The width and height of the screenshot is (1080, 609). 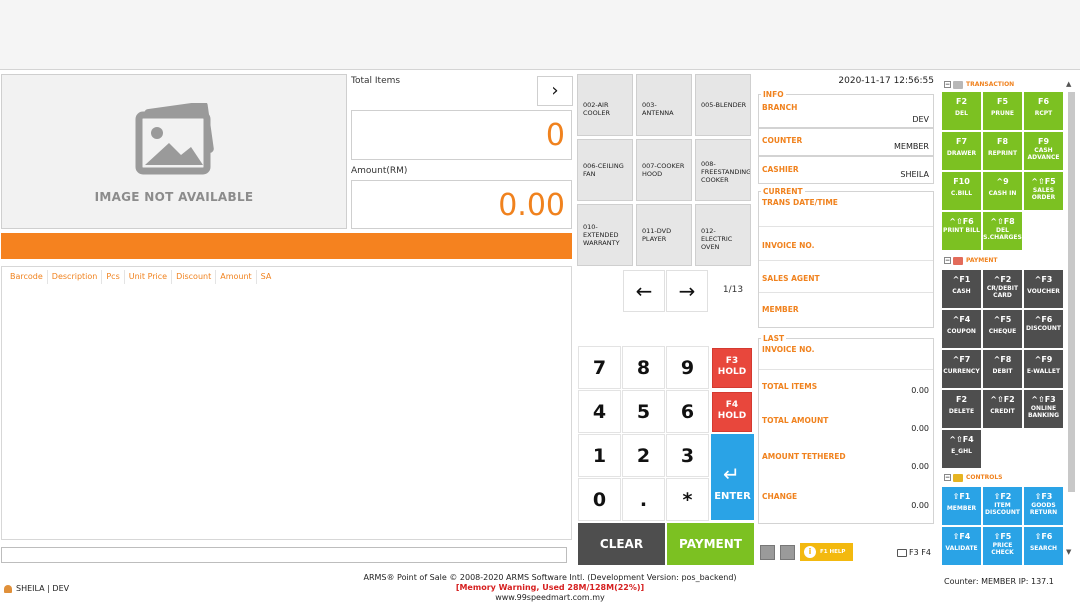 I want to click on ctrl-validate: ⇧F4 VALIDATE, so click(x=961, y=546).